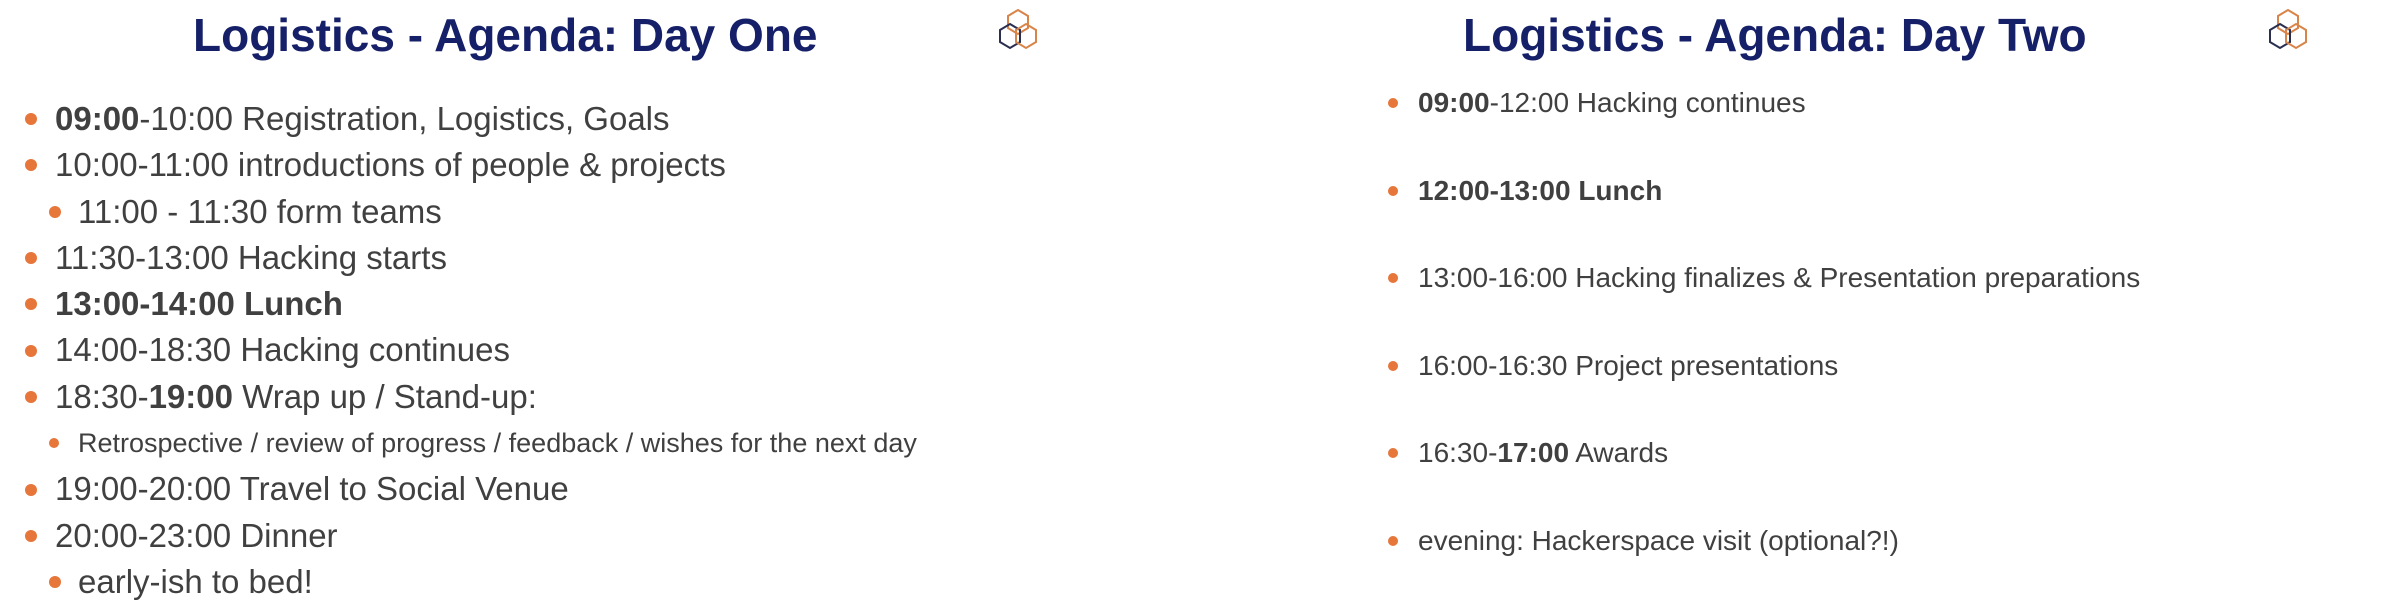 The height and width of the screenshot is (606, 2402). Describe the element at coordinates (458, 397) in the screenshot. I see `list-item: 18:30-19:00 Wrap up / Stand-up:` at that location.